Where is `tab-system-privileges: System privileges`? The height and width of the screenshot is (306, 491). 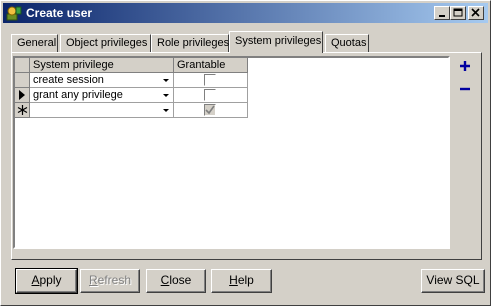
tab-system-privileges: System privileges is located at coordinates (276, 42).